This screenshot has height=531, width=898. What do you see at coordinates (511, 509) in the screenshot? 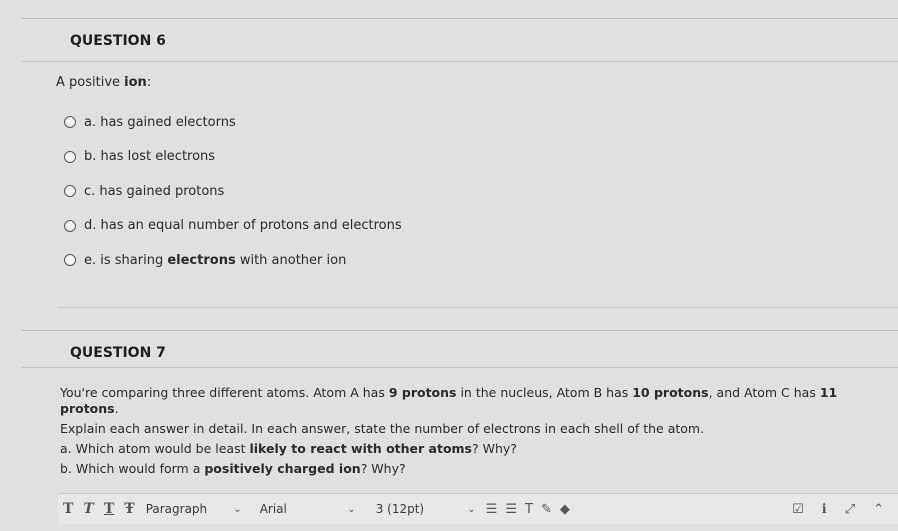
I see `numbered-list-icon: ☰` at bounding box center [511, 509].